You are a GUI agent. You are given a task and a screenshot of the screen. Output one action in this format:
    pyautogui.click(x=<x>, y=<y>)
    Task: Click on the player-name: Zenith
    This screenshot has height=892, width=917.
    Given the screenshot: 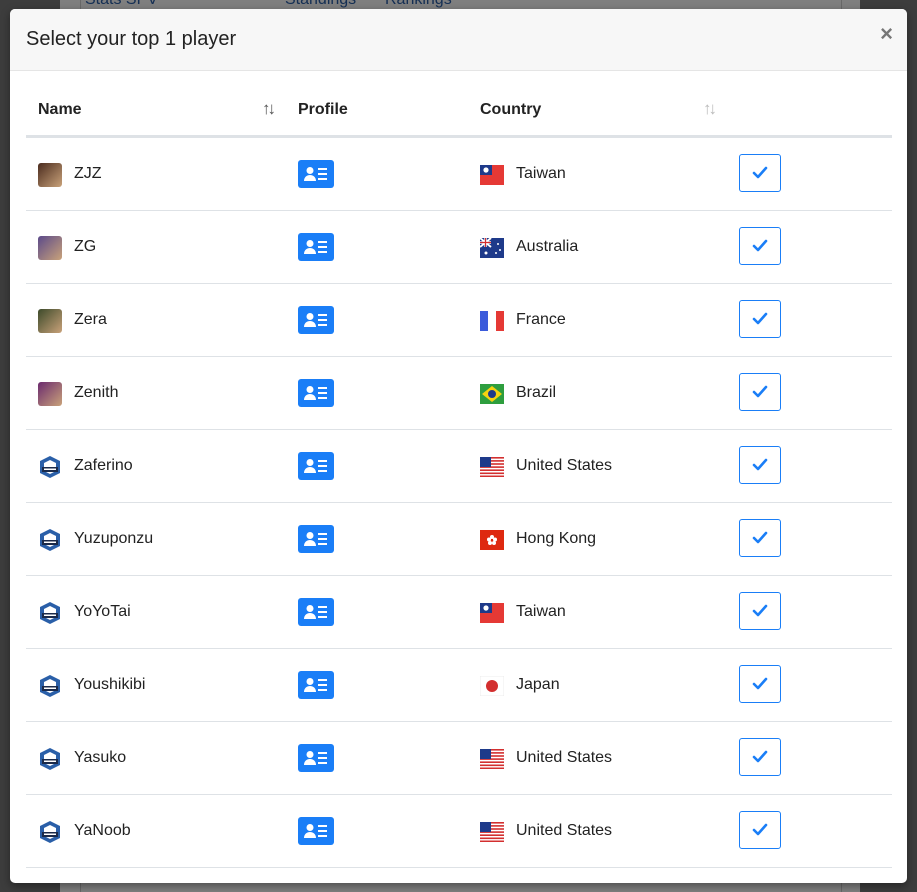 What is the action you would take?
    pyautogui.click(x=96, y=392)
    